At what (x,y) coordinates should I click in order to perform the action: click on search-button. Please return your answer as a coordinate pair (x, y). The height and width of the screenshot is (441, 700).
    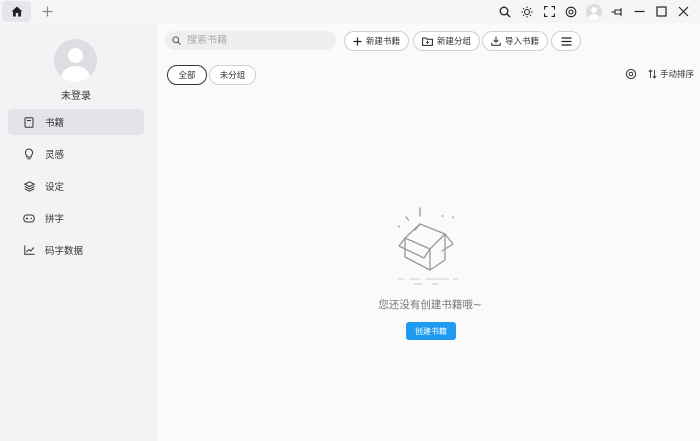
    Looking at the image, I should click on (505, 11).